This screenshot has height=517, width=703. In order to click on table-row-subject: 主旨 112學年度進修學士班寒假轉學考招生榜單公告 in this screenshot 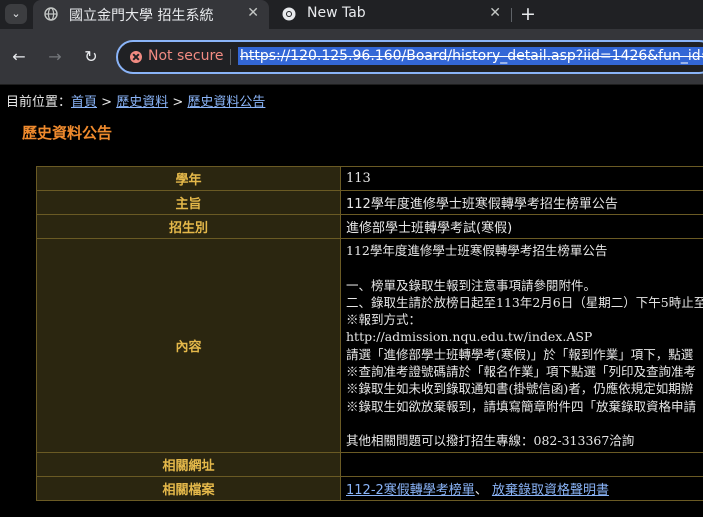, I will do `click(369, 202)`.